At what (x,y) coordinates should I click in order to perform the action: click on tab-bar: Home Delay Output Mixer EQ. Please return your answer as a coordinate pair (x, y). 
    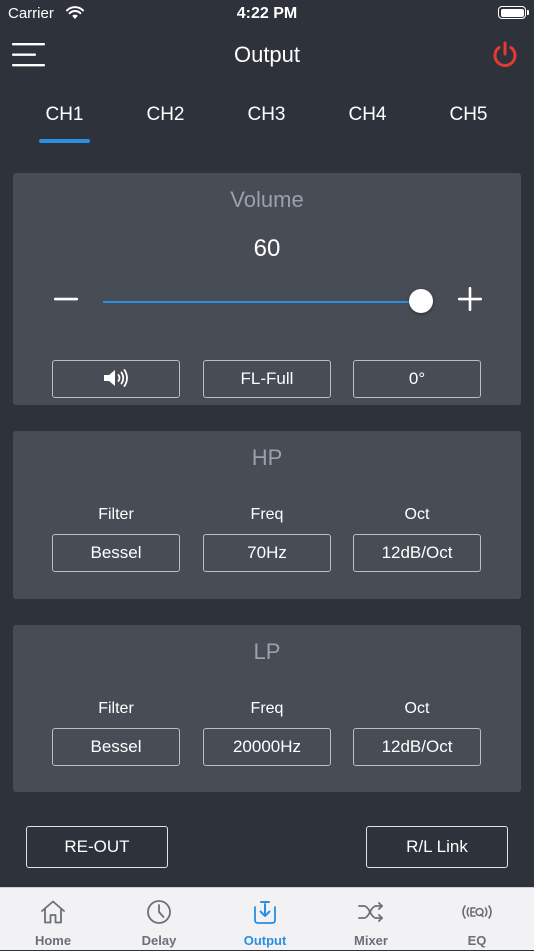
    Looking at the image, I should click on (267, 918).